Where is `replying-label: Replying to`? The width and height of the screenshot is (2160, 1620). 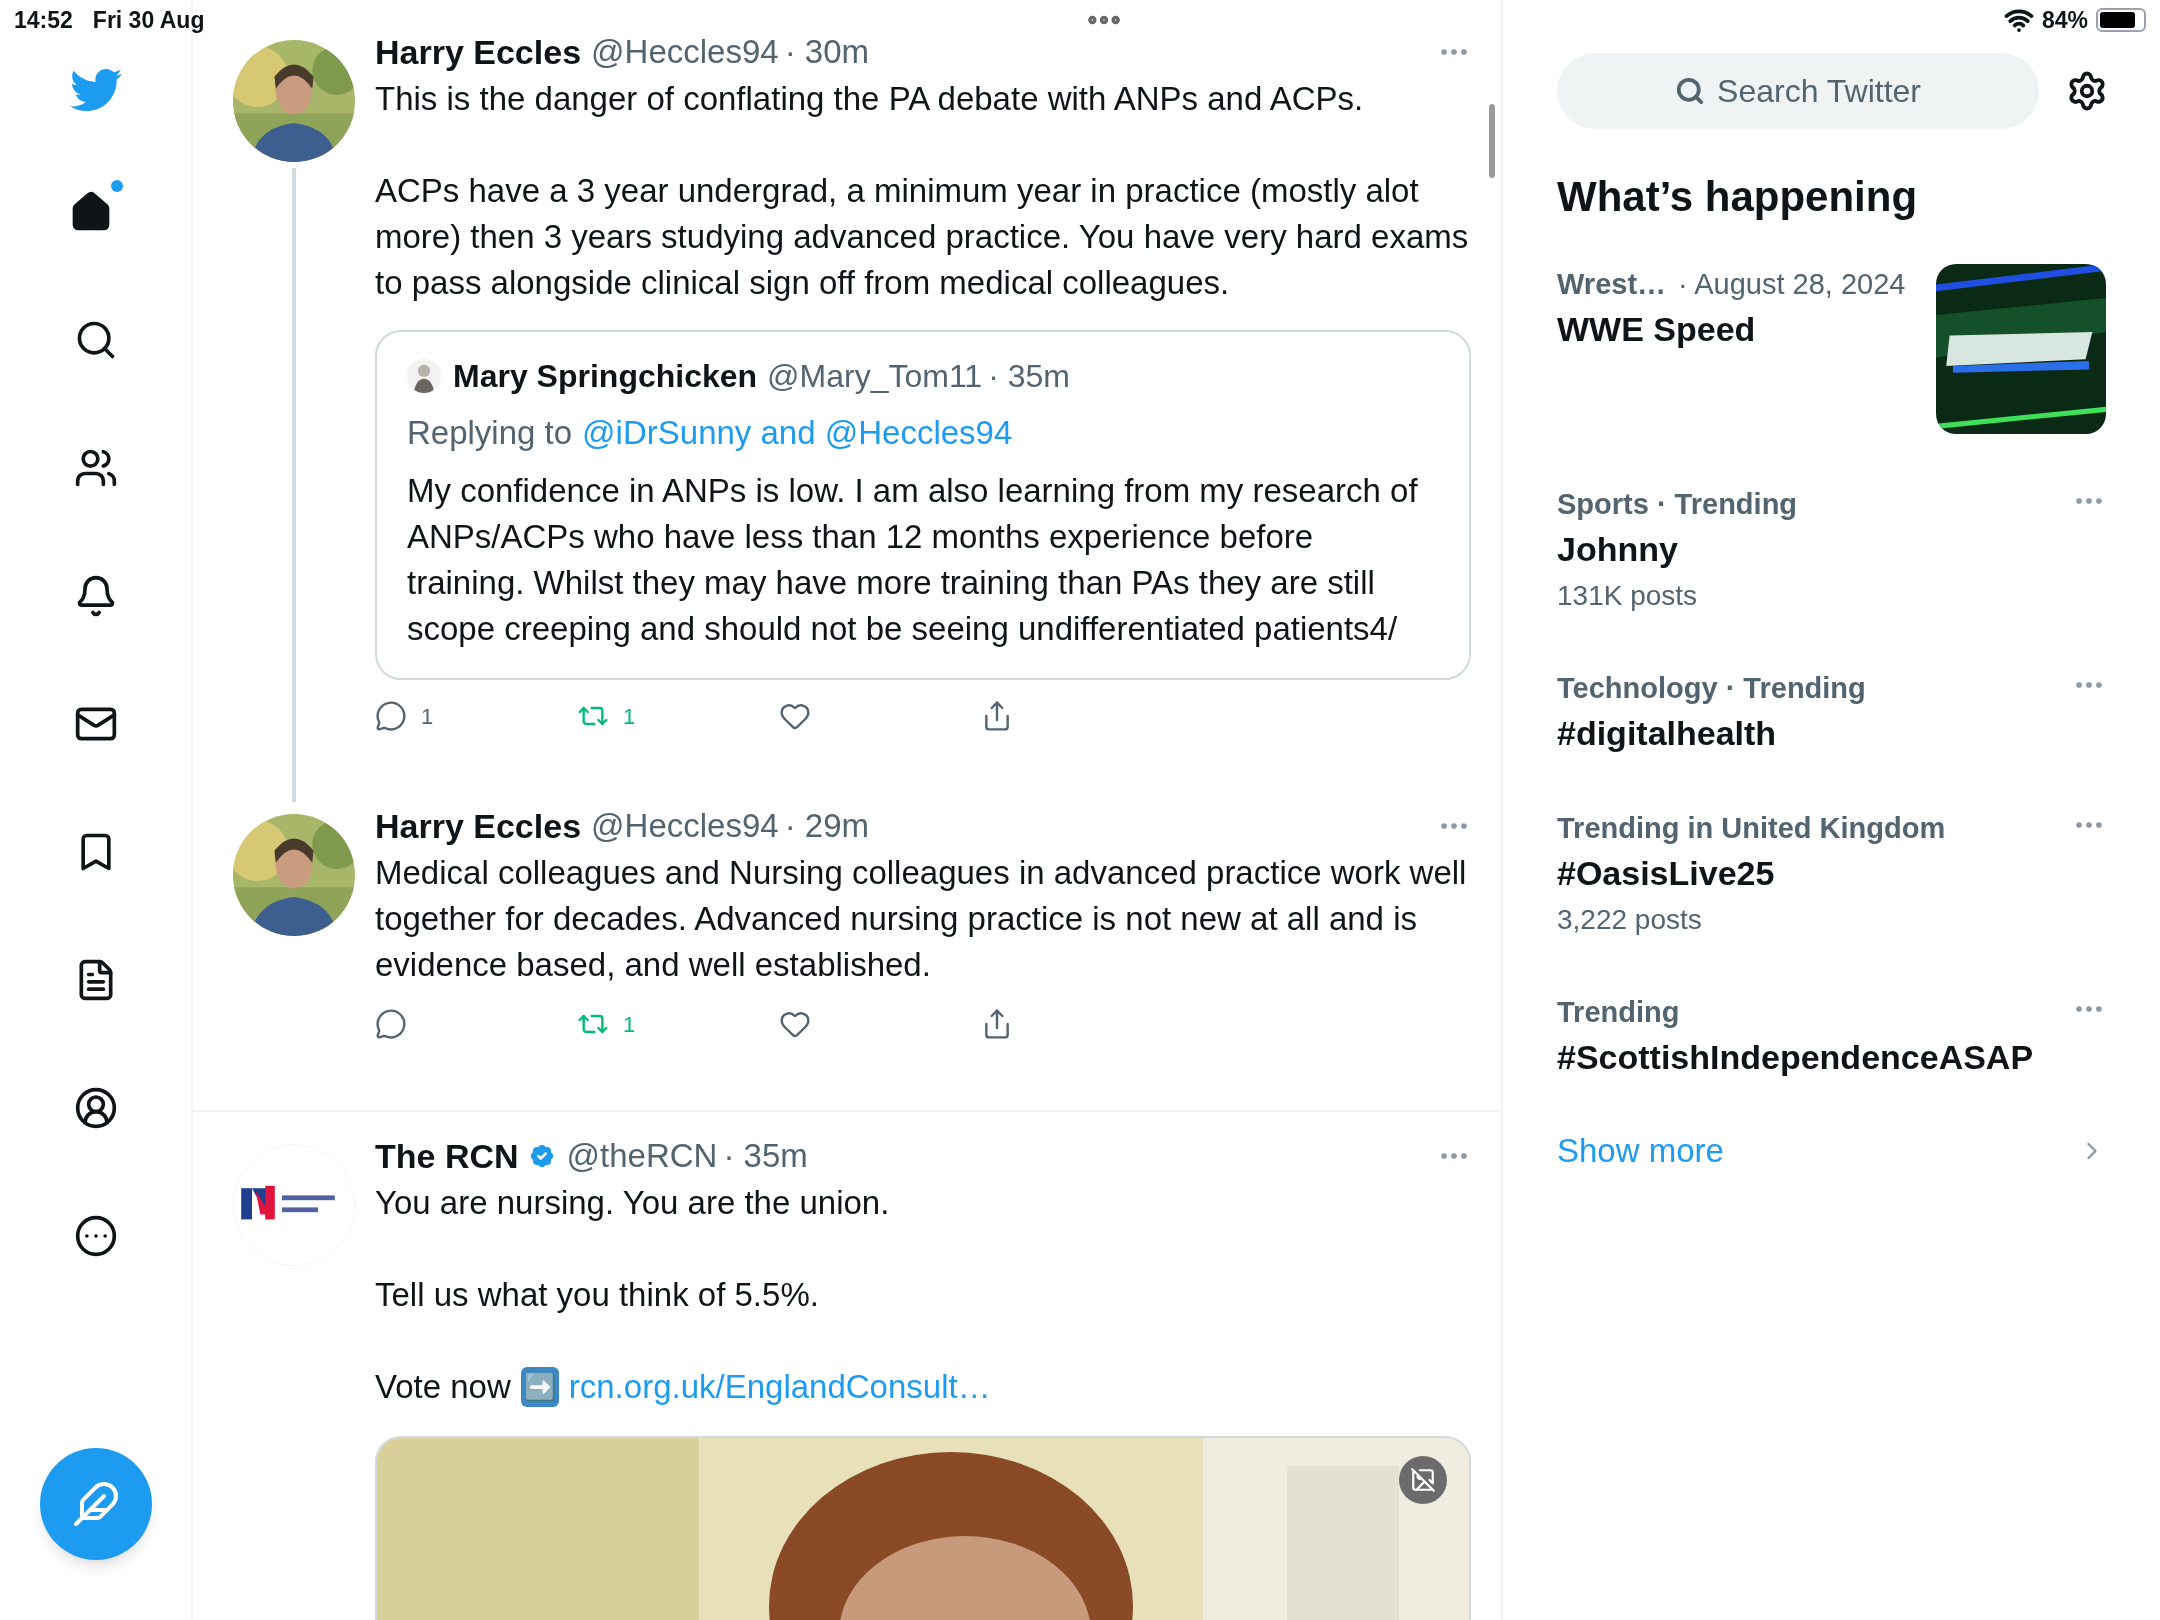 replying-label: Replying to is located at coordinates (490, 433).